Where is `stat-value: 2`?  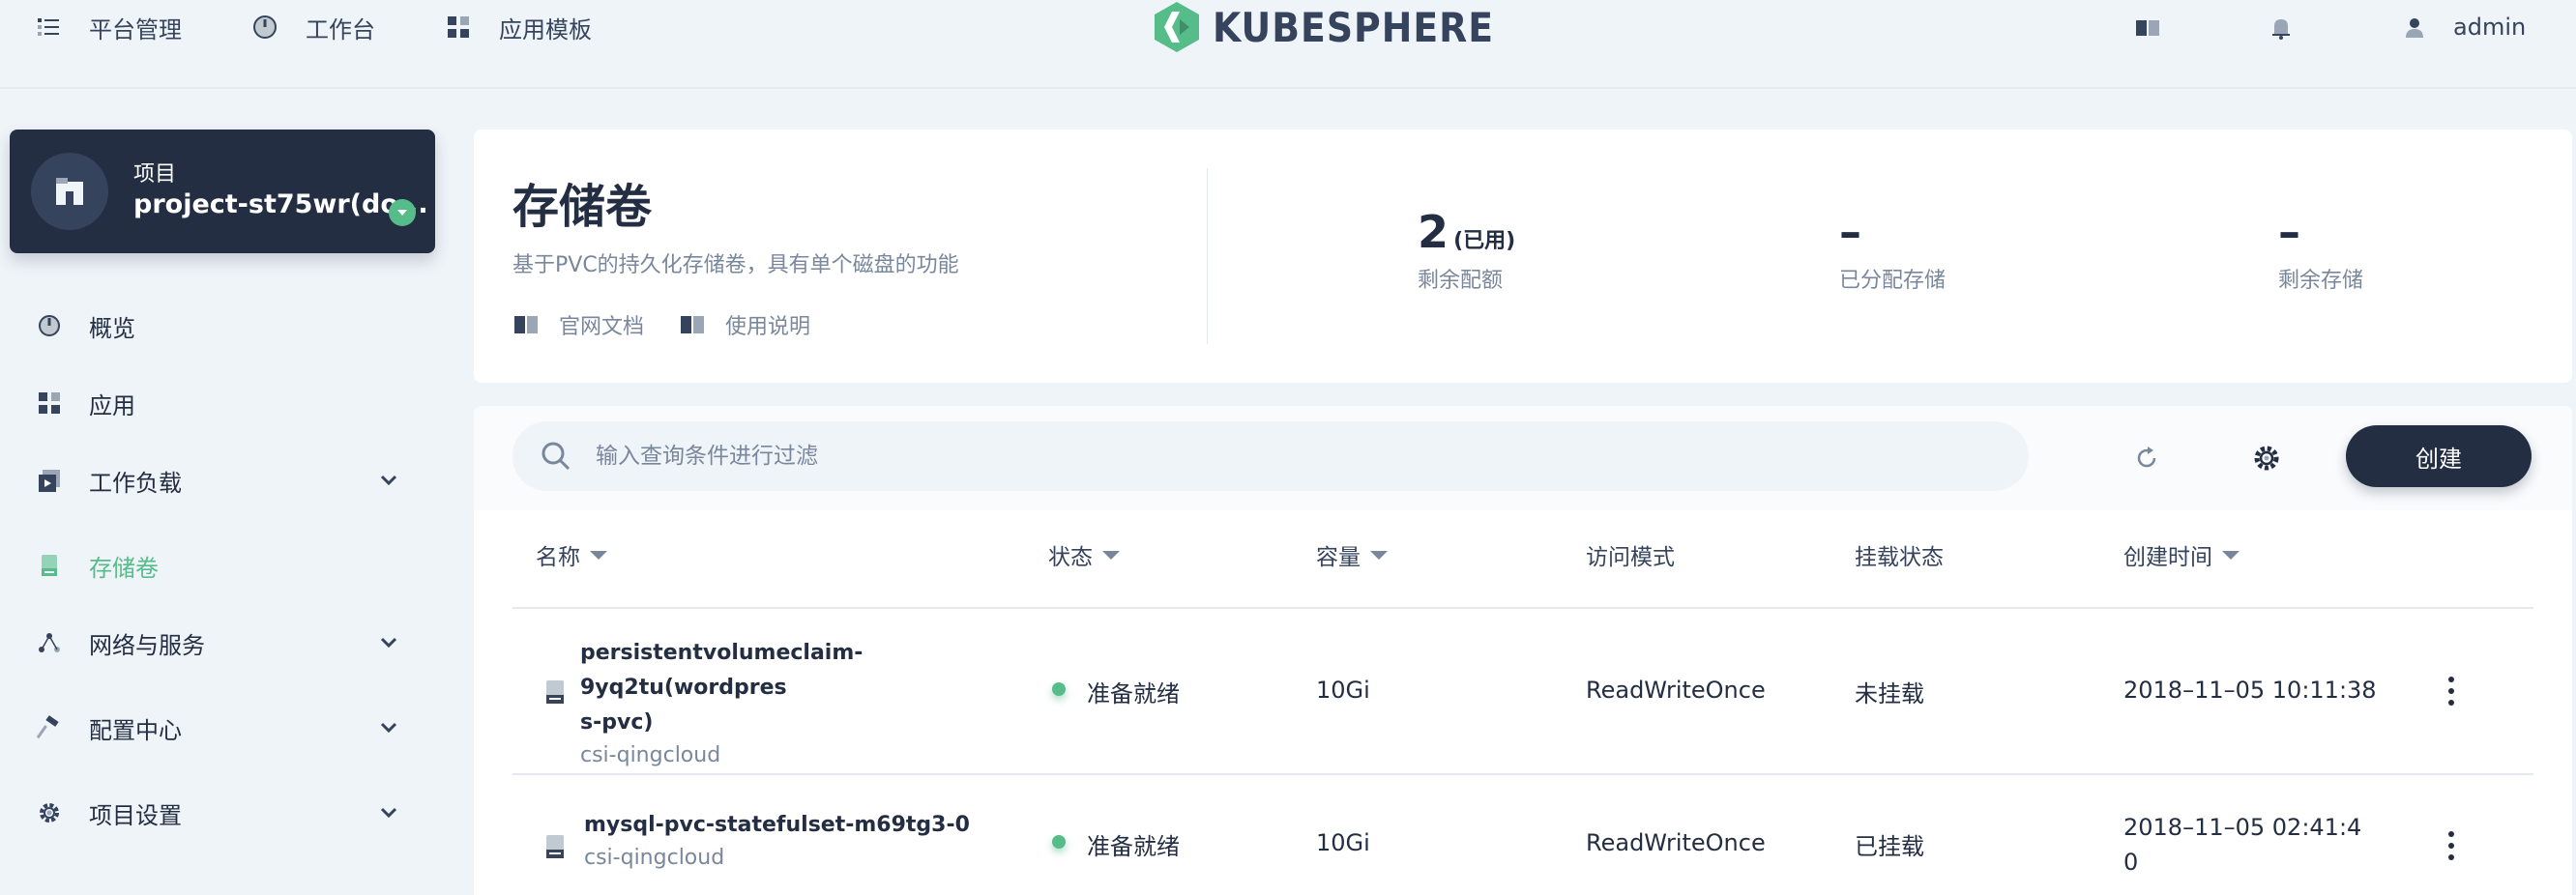 stat-value: 2 is located at coordinates (1433, 232).